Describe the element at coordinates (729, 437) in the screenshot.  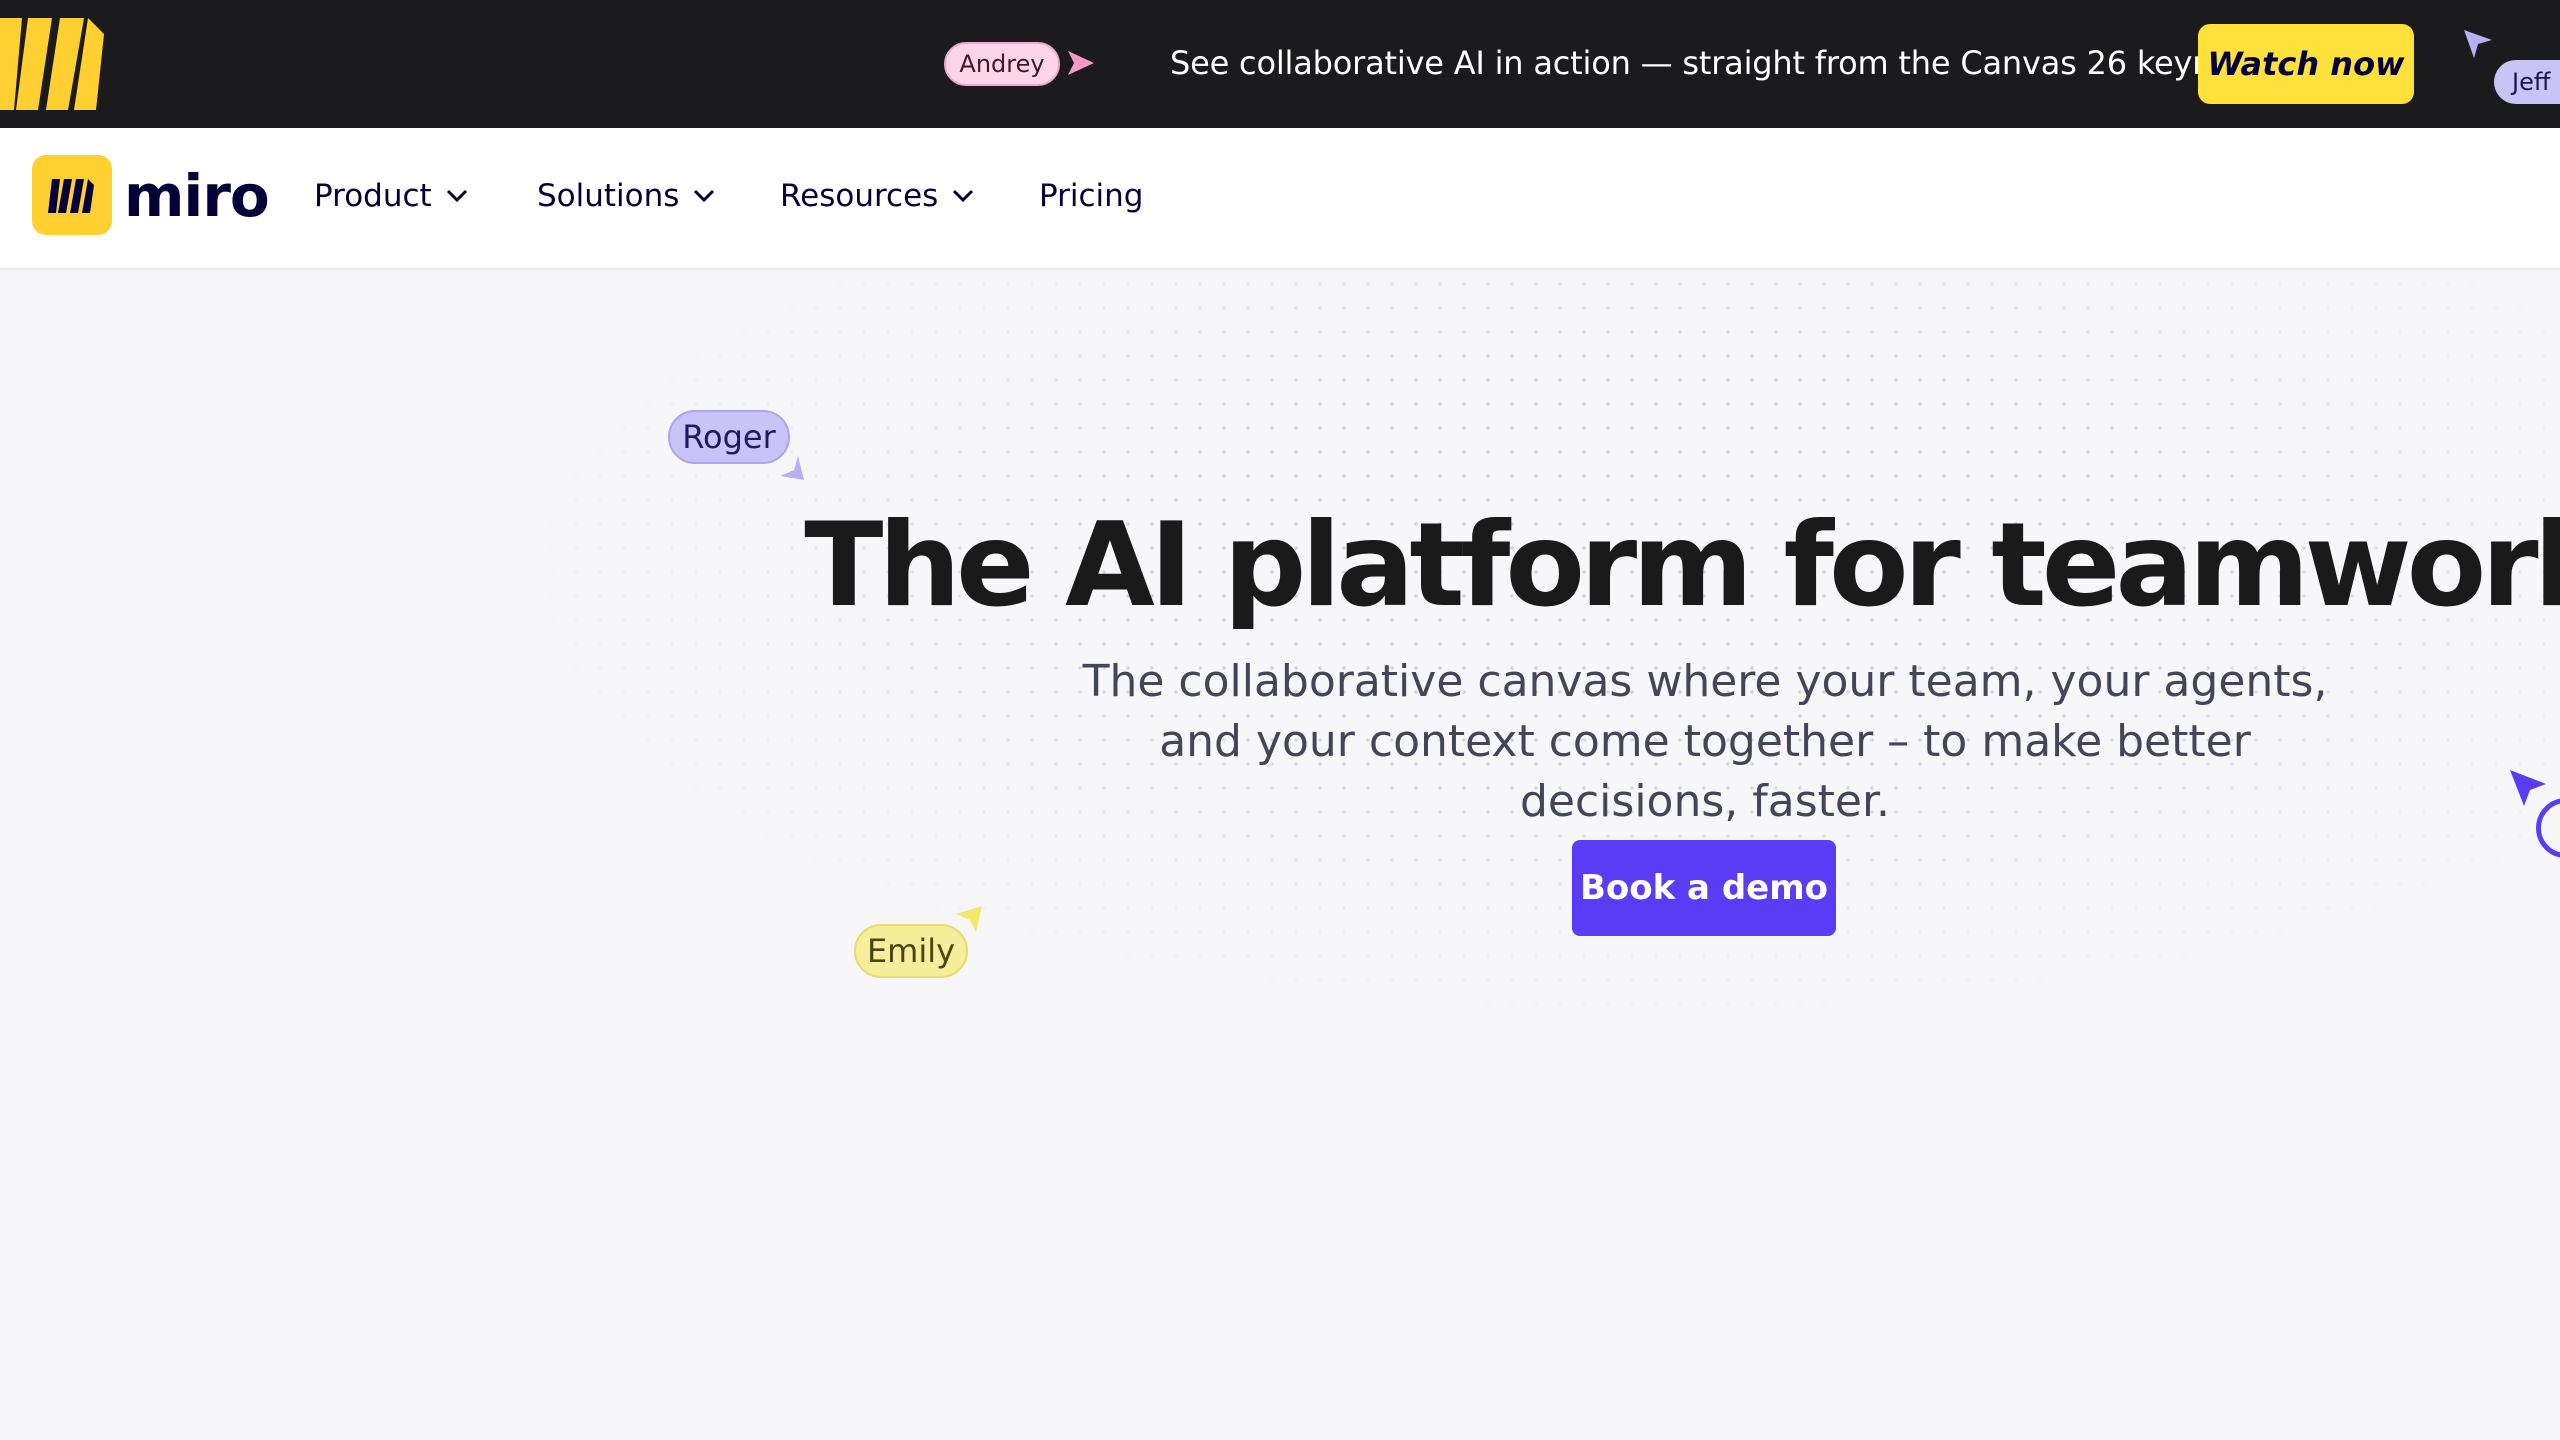
I see `cursor-tag-roger: Roger` at that location.